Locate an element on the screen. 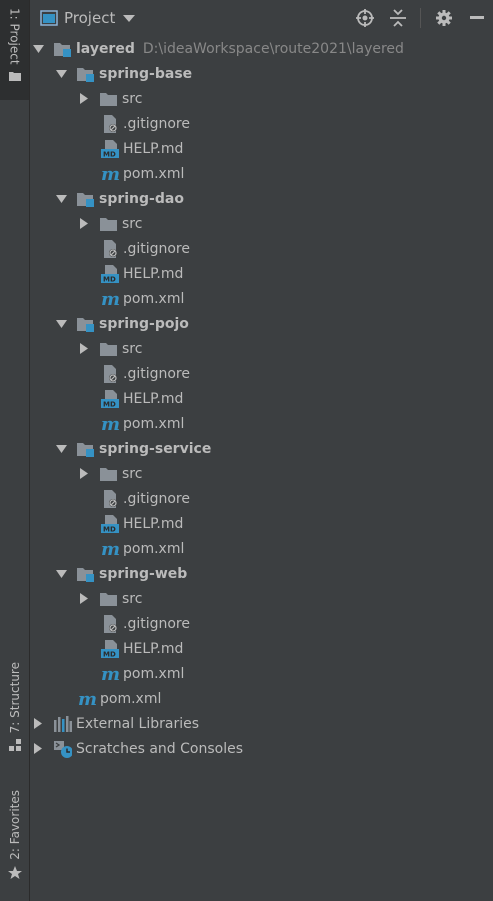  collapse-icon is located at coordinates (397, 17).